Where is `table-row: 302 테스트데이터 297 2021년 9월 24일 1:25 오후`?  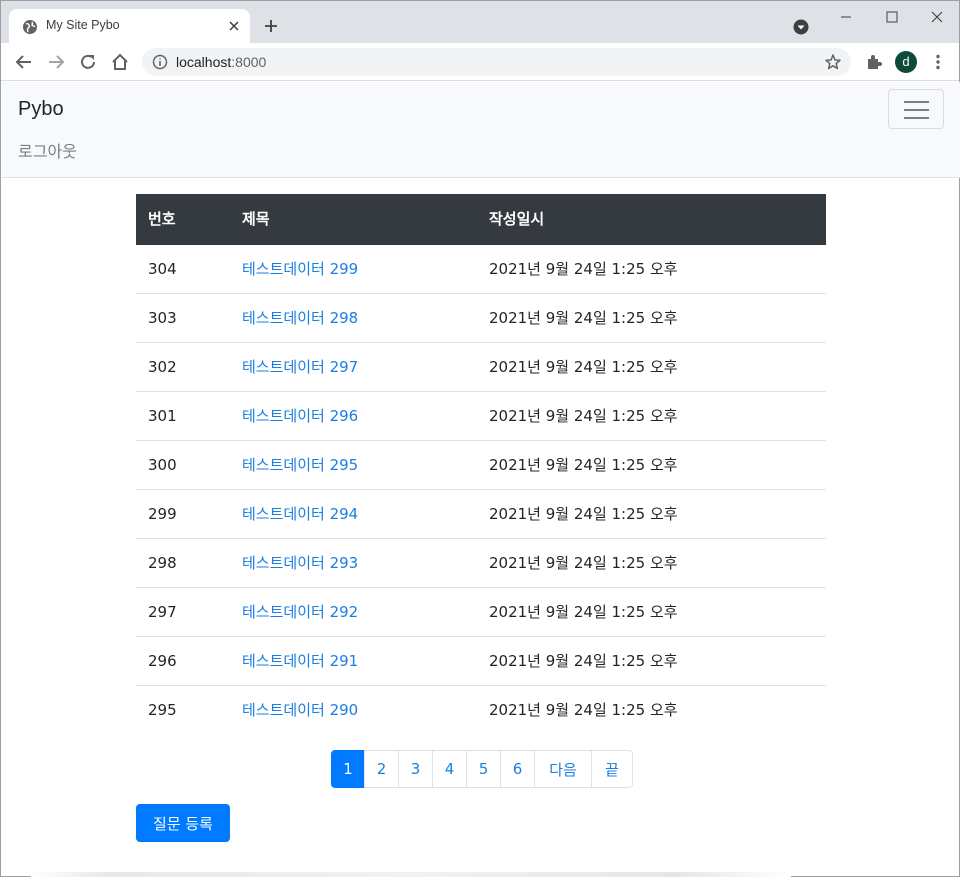
table-row: 302 테스트데이터 297 2021년 9월 24일 1:25 오후 is located at coordinates (481, 366).